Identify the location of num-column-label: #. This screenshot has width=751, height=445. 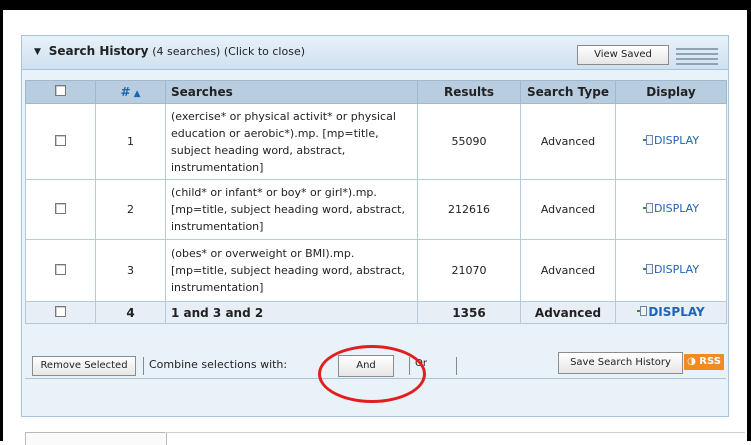
(125, 92).